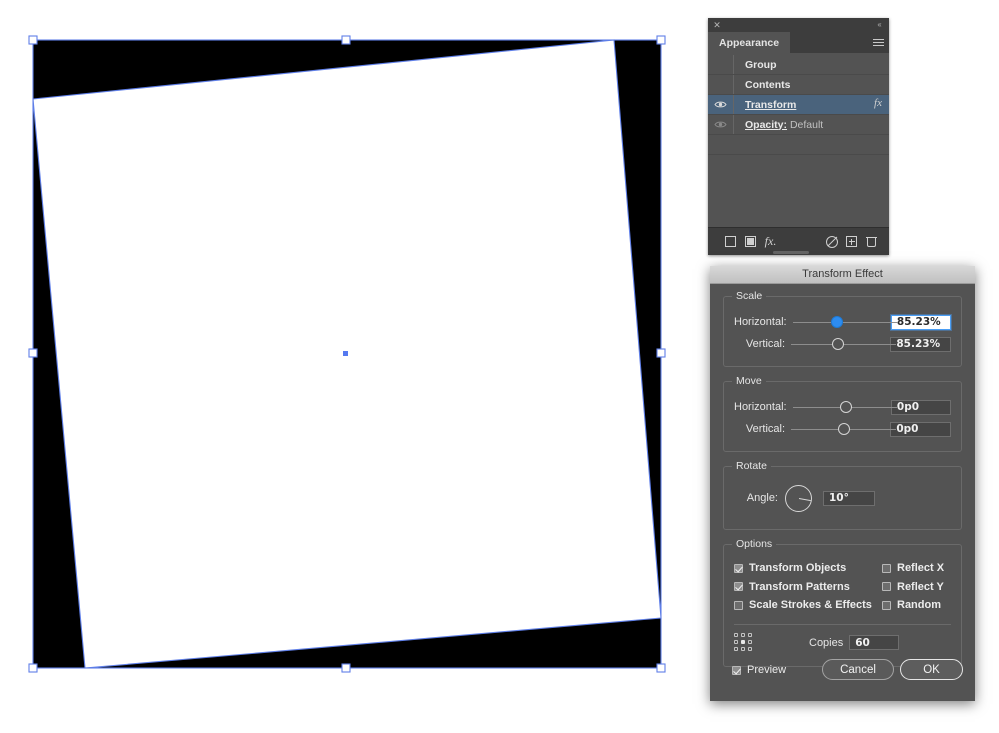 This screenshot has height=733, width=999. Describe the element at coordinates (751, 466) in the screenshot. I see `rotate-group-title: Rotate` at that location.